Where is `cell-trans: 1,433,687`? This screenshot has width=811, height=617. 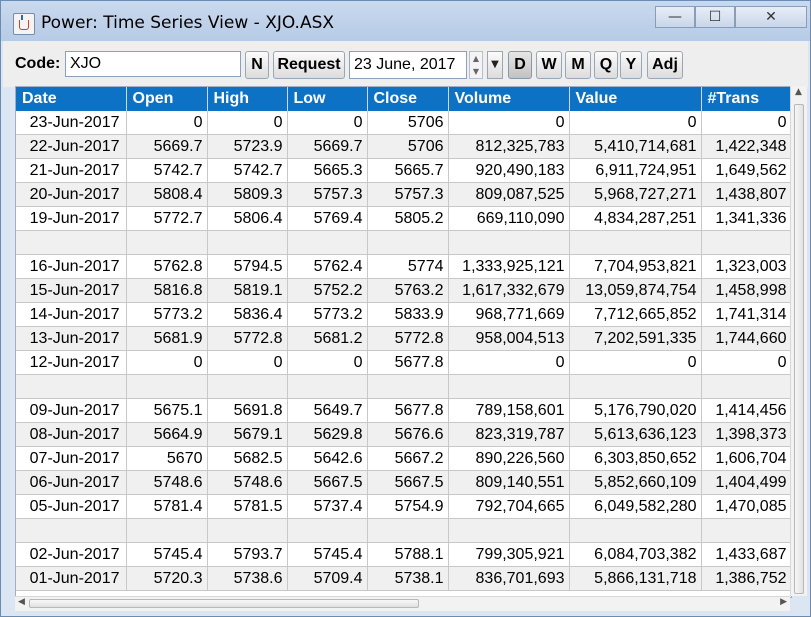
cell-trans: 1,433,687 is located at coordinates (746, 554).